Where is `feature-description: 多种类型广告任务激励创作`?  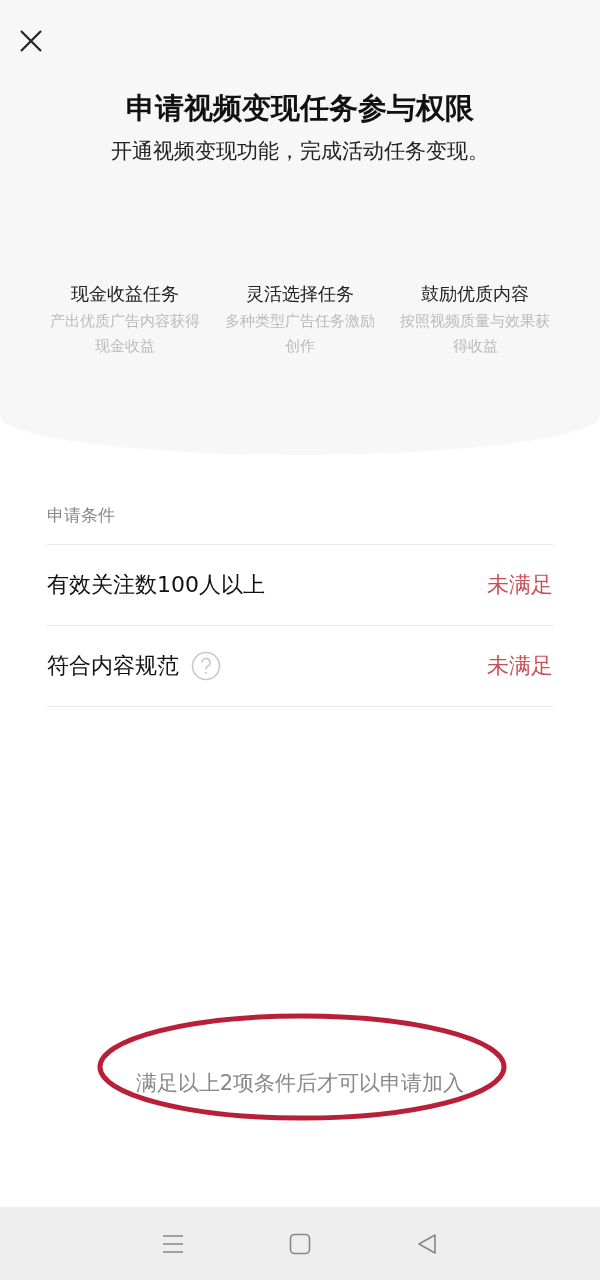
feature-description: 多种类型广告任务激励创作 is located at coordinates (300, 333).